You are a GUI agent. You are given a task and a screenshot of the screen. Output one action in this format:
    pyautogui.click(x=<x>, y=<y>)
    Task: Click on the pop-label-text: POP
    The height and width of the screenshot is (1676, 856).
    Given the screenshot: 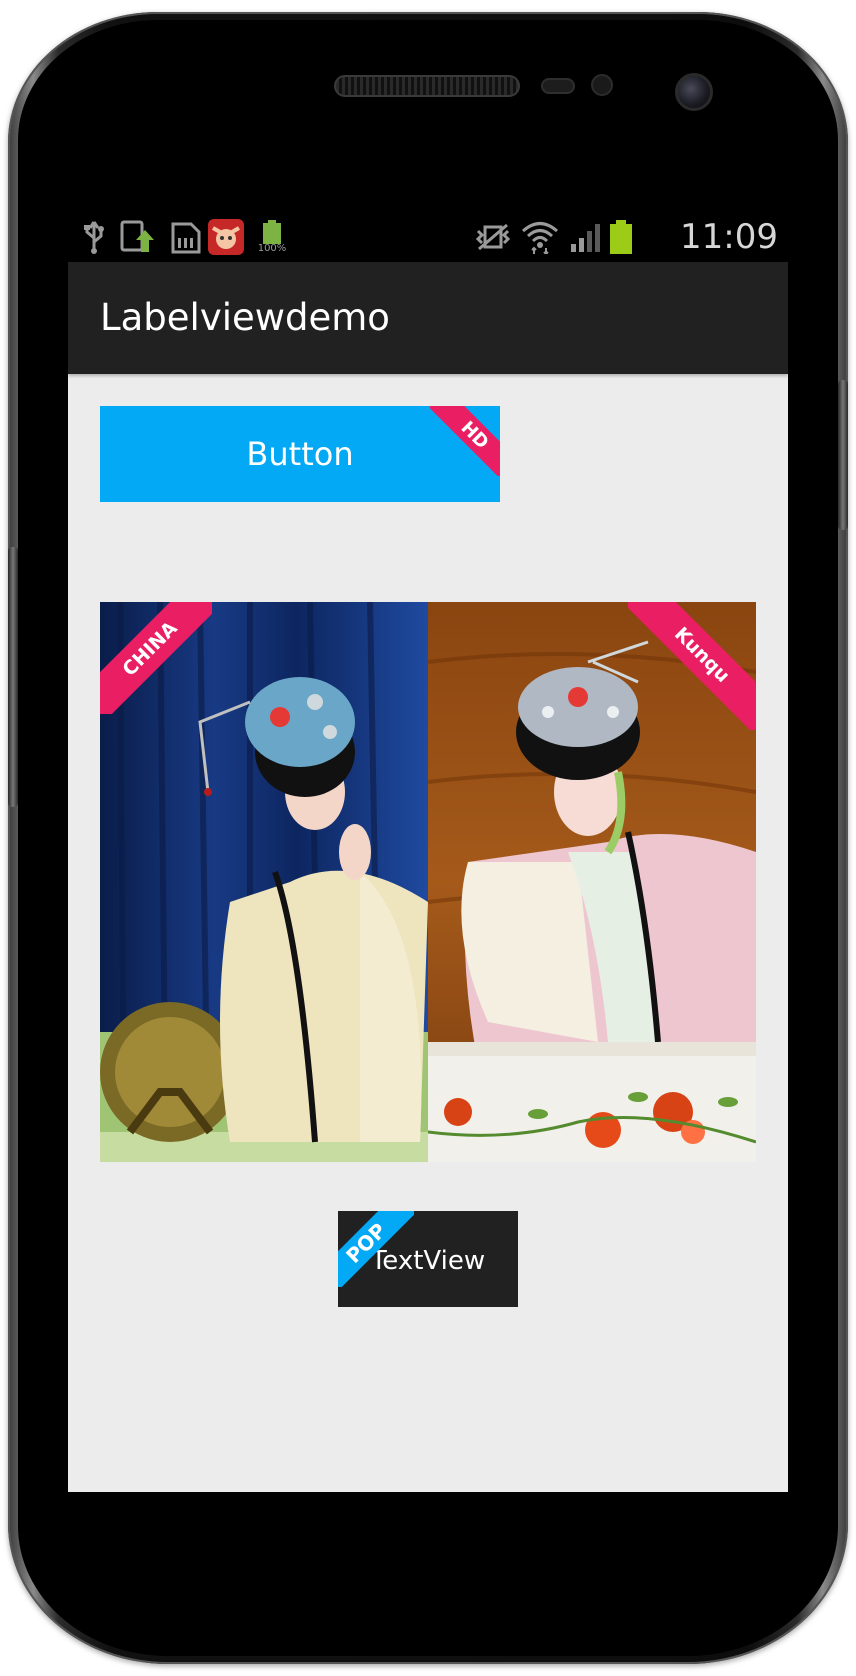 What is the action you would take?
    pyautogui.click(x=376, y=1249)
    